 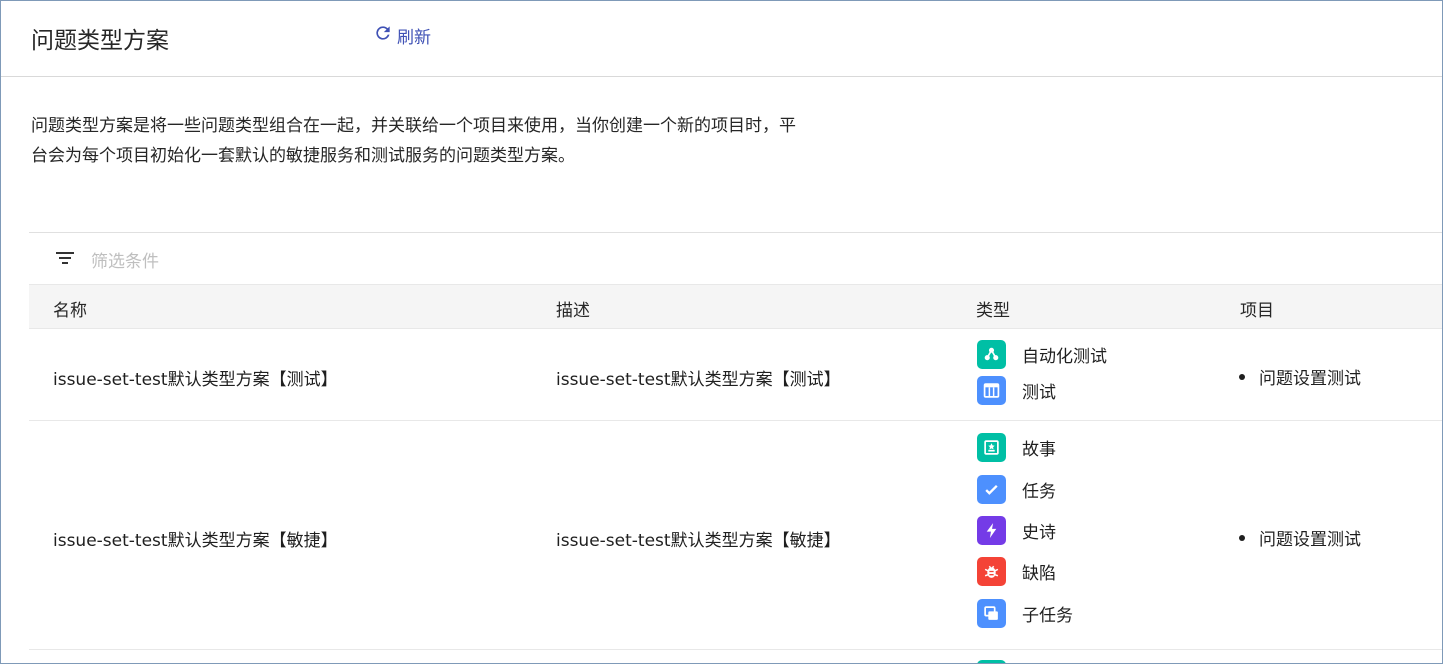 I want to click on issue-type-item: 自动化测试, so click(x=1042, y=354).